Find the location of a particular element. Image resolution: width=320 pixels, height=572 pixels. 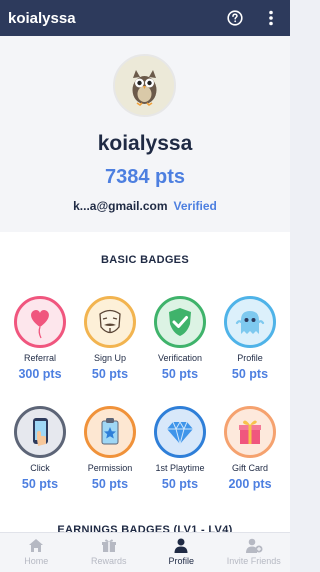

badge-click: Click 50 pts is located at coordinates (40, 448).